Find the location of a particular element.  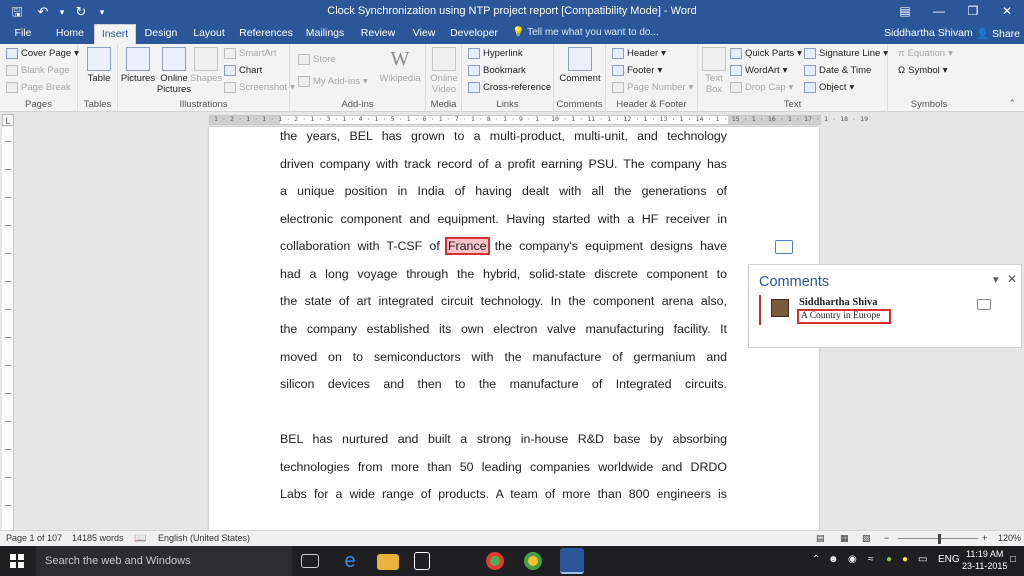

security-icon: ● is located at coordinates (889, 559).